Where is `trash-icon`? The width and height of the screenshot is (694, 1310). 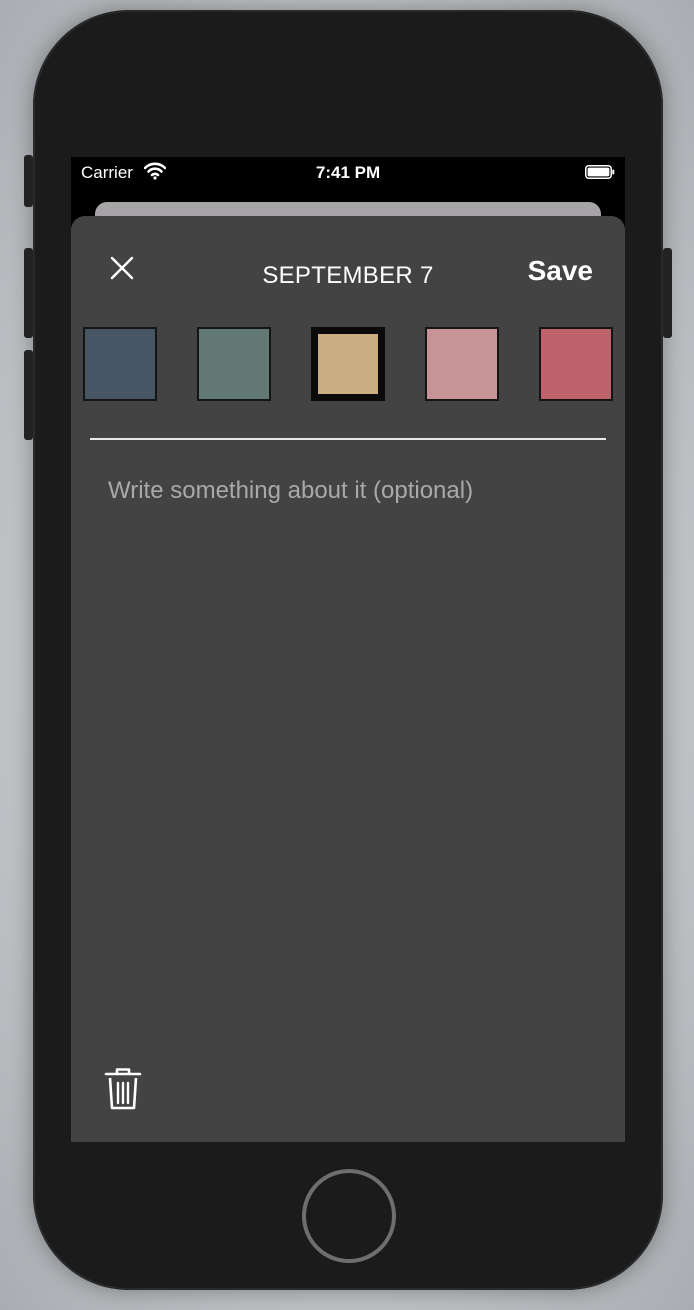
trash-icon is located at coordinates (123, 1089).